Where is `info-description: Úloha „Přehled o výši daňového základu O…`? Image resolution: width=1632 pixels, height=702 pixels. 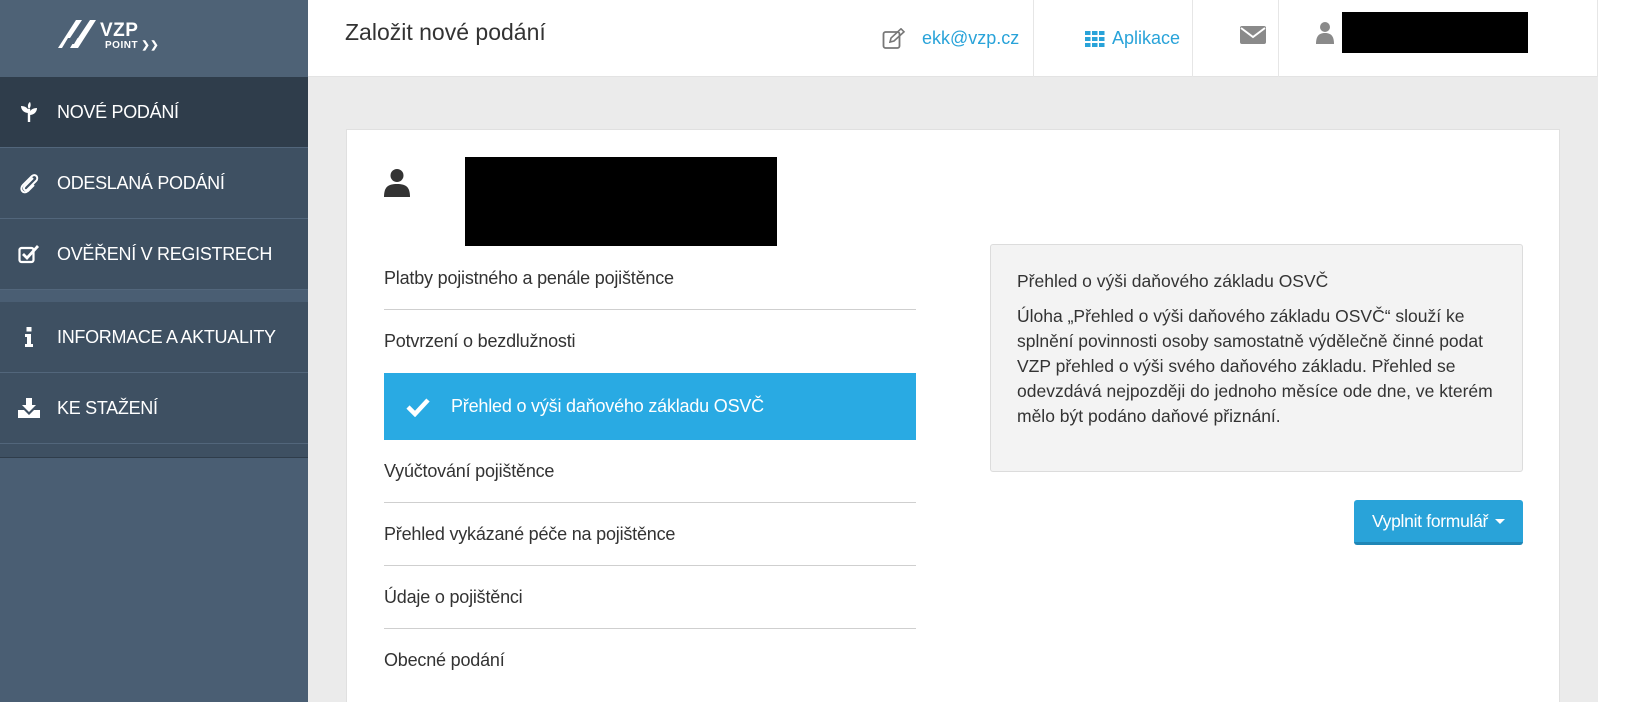
info-description: Úloha „Přehled o výši daňového základu O… is located at coordinates (1255, 366).